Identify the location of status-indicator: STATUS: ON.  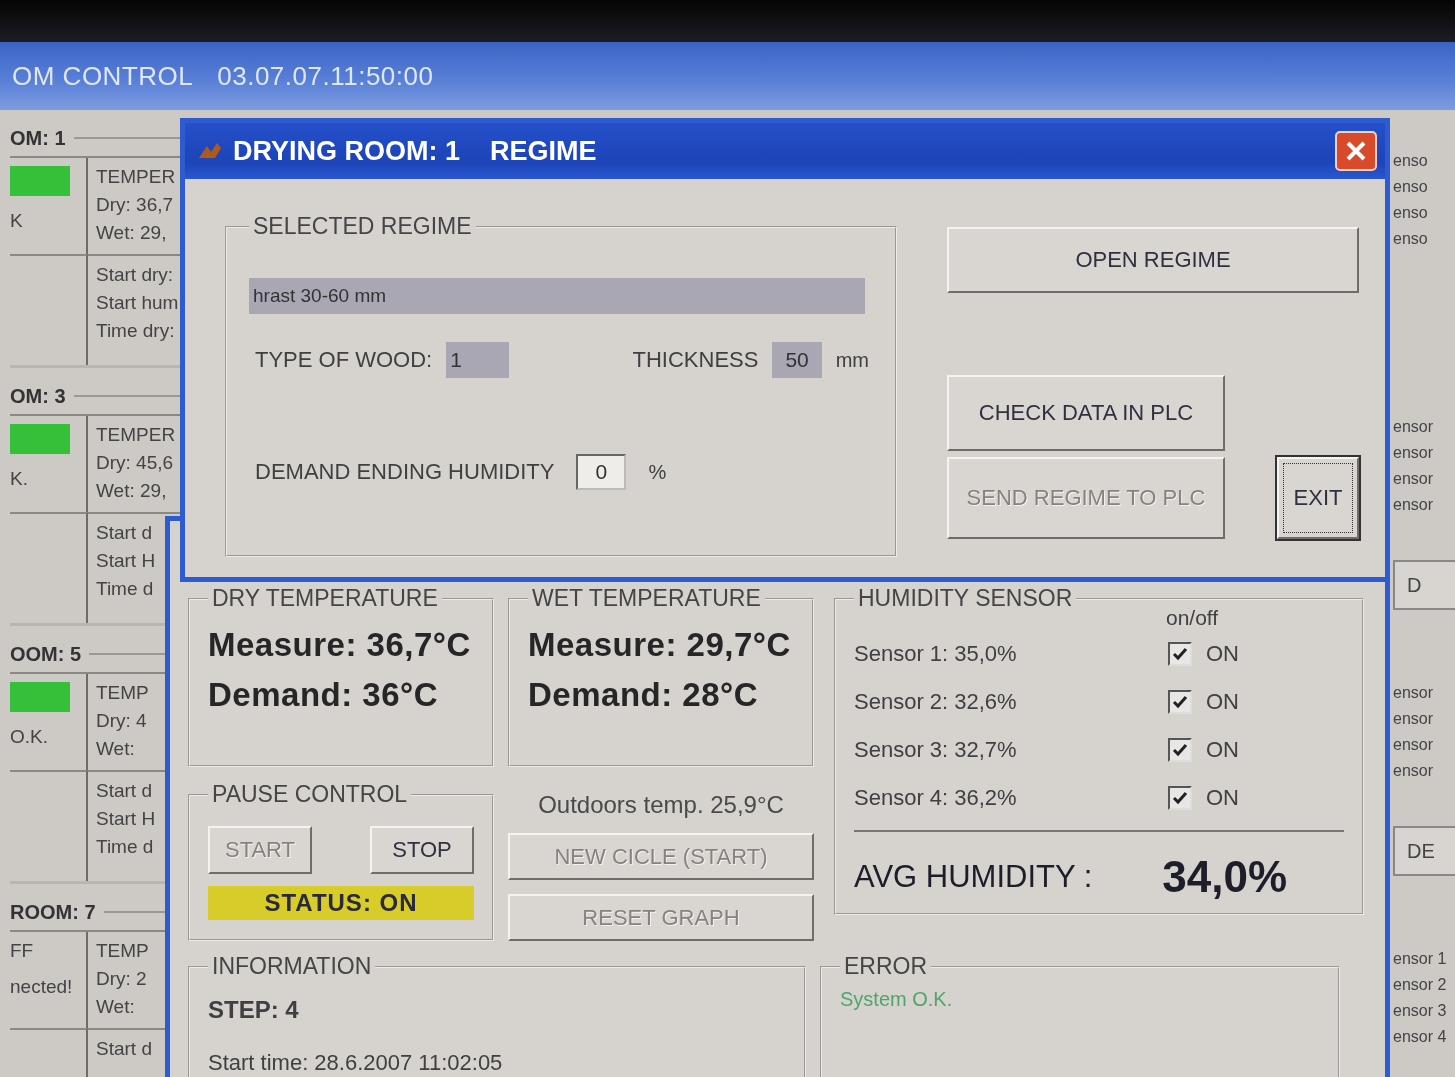
(341, 903).